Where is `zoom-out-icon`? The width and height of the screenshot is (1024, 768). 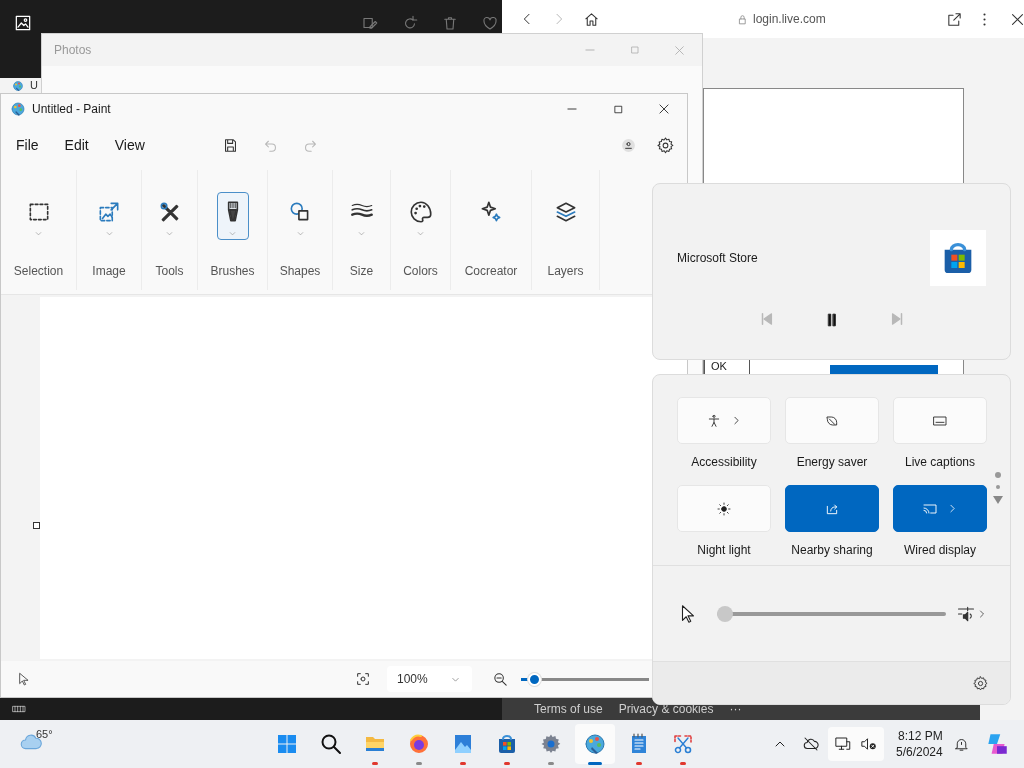 zoom-out-icon is located at coordinates (500, 679).